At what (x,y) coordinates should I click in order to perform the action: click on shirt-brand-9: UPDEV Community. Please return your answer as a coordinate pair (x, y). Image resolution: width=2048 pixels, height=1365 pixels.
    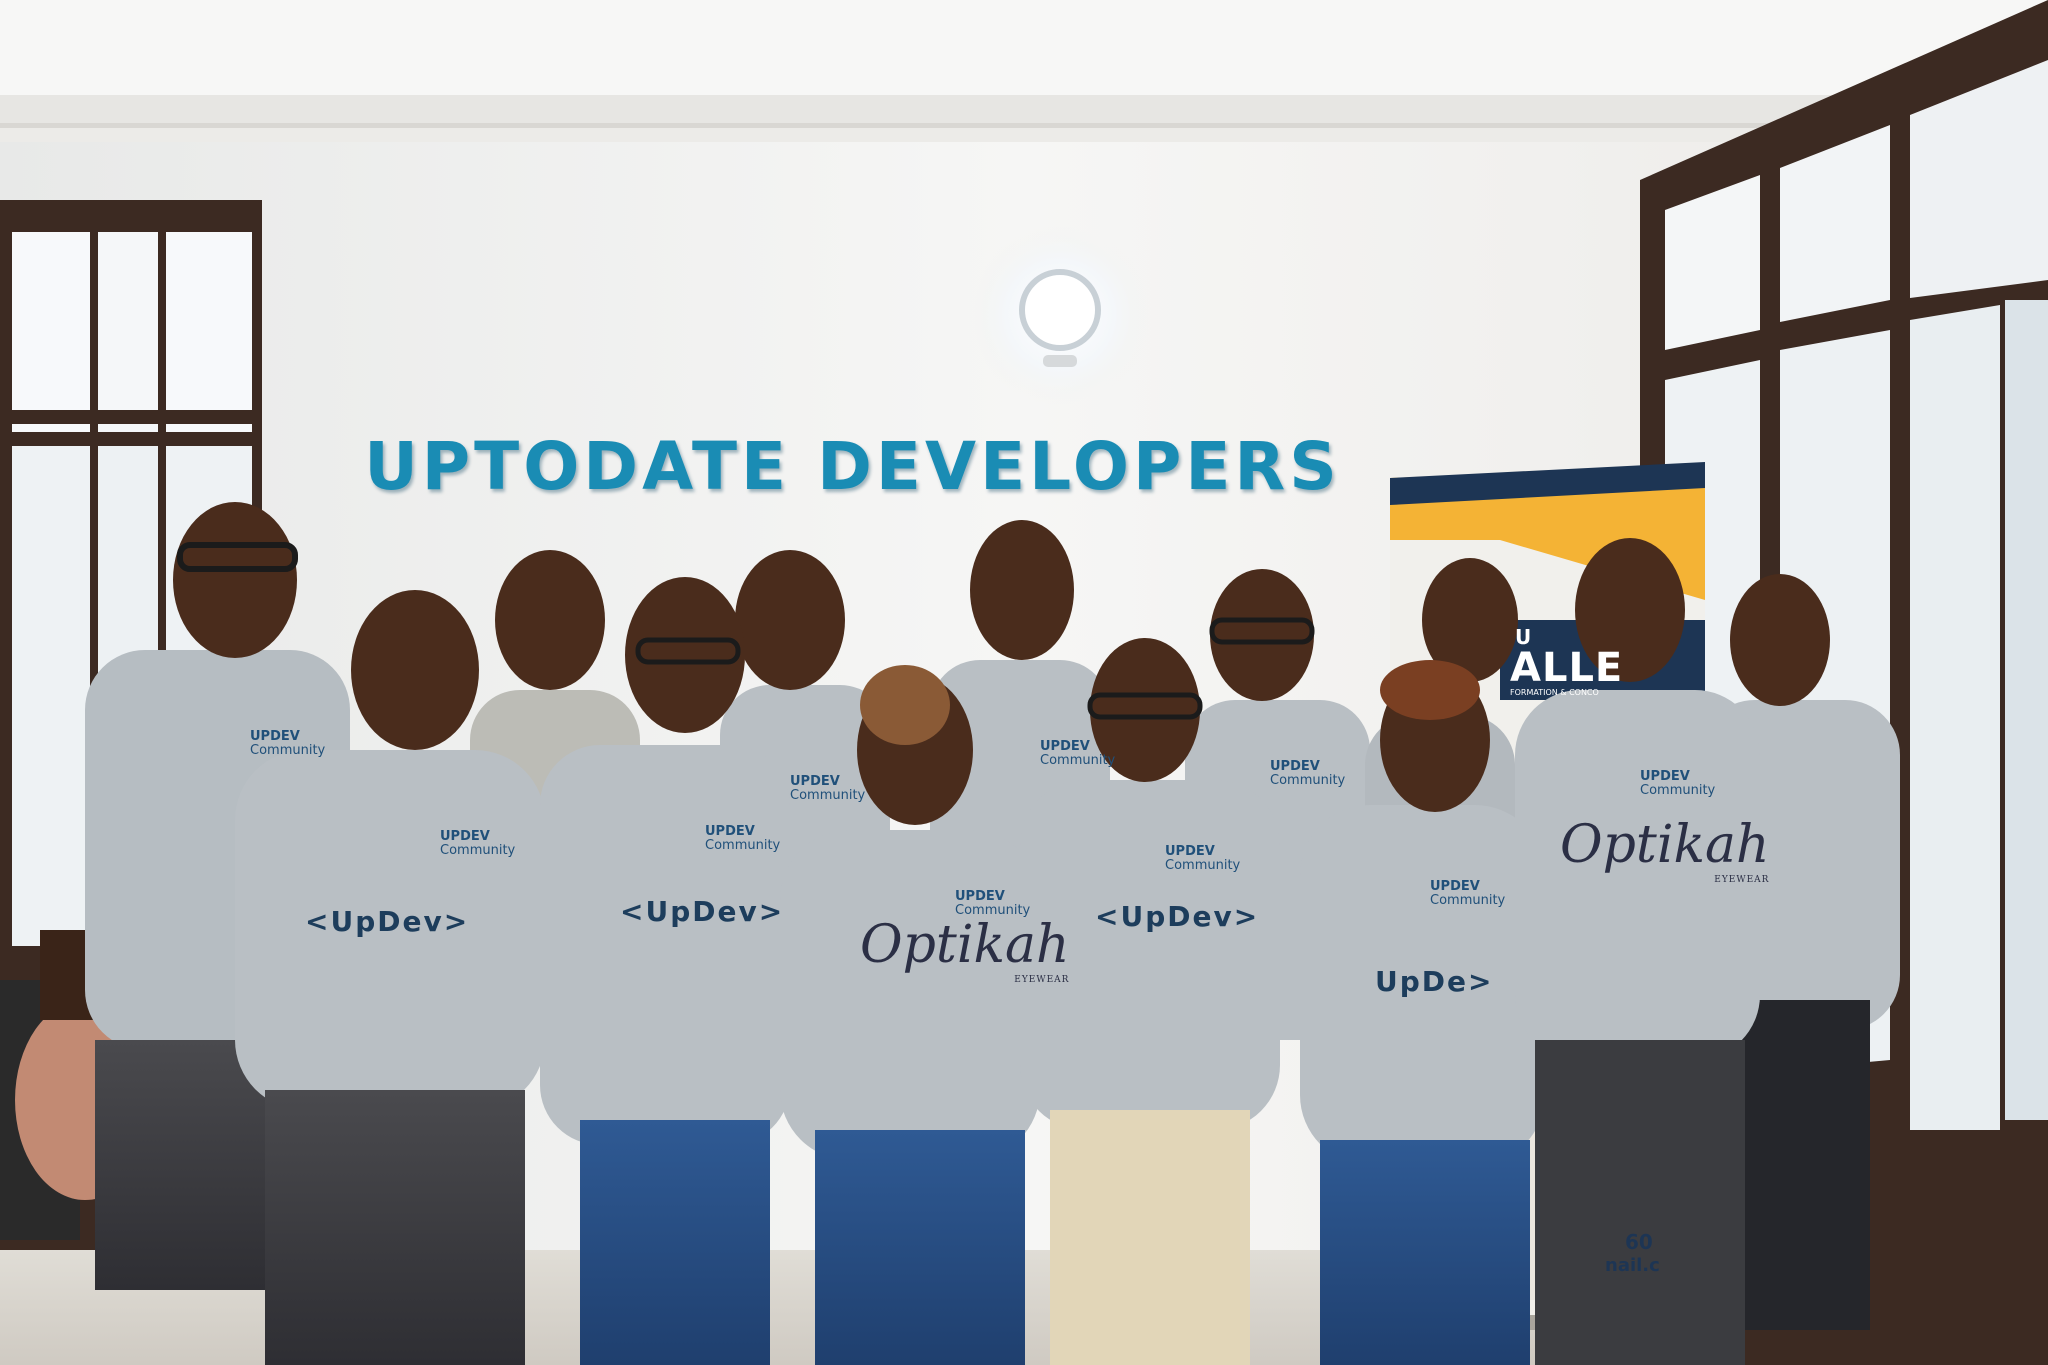
    Looking at the image, I should click on (1468, 893).